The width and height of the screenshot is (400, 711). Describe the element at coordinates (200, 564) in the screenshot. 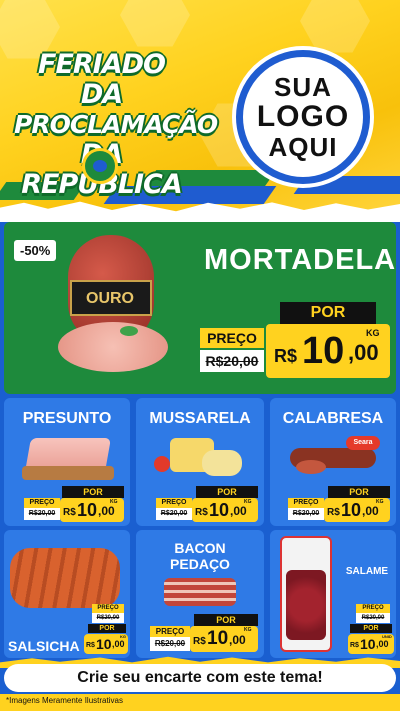

I see `product-title-line: PEDAÇO` at that location.